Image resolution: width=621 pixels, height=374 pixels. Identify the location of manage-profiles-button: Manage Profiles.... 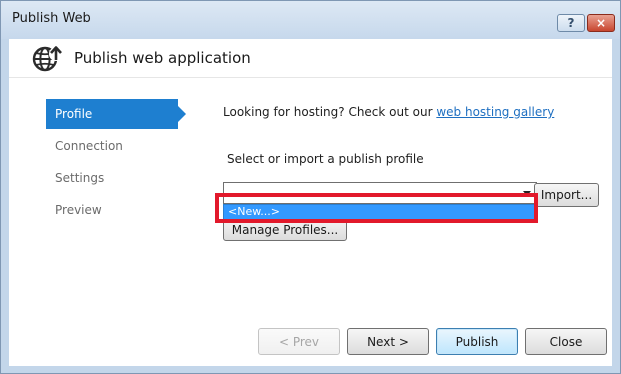
(285, 229).